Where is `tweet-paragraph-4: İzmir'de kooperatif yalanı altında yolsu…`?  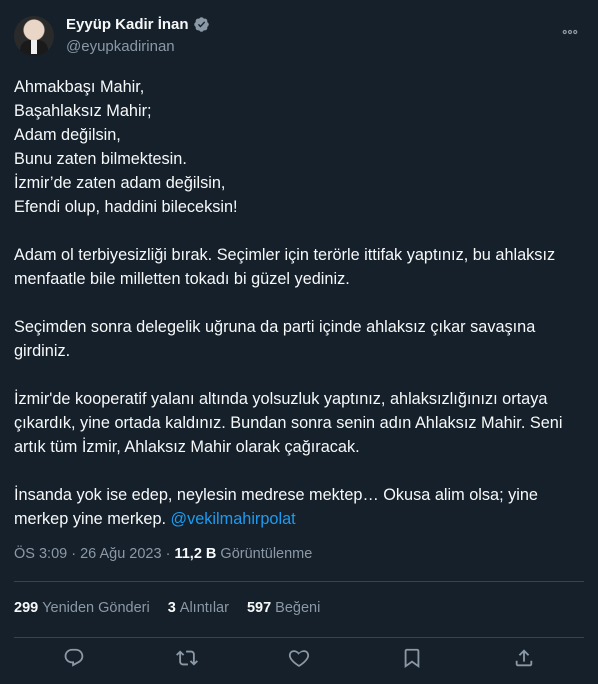 tweet-paragraph-4: İzmir'de kooperatif yalanı altında yolsu… is located at coordinates (290, 423).